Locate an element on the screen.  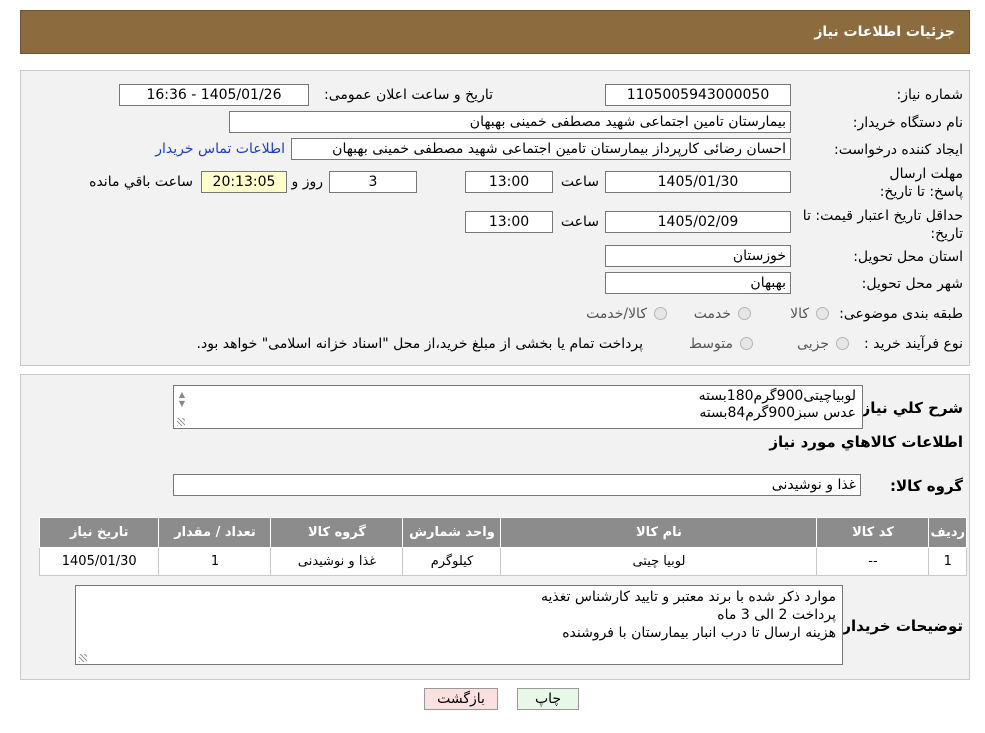
cell-need-date: 1405/01/30 is located at coordinates (99, 561).